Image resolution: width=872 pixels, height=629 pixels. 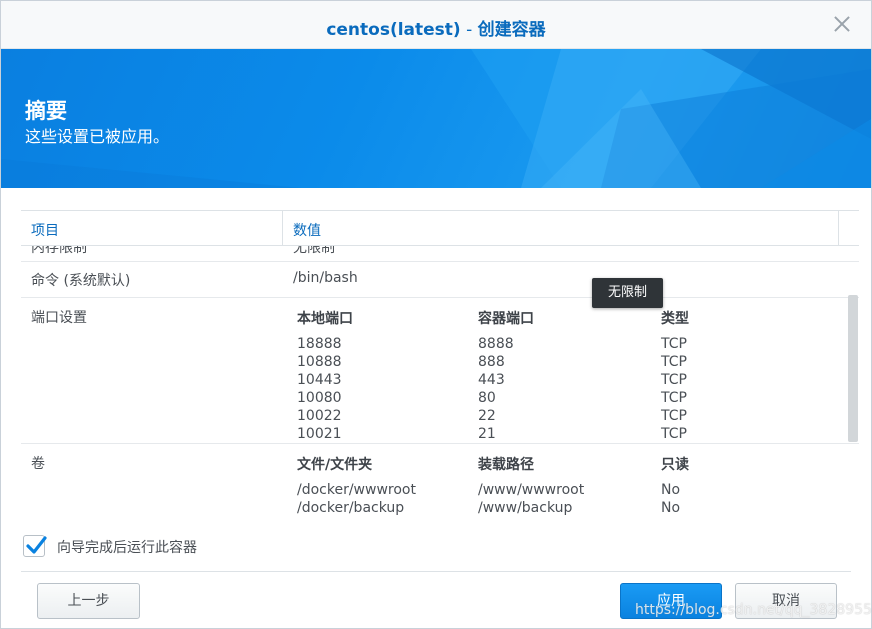 What do you see at coordinates (319, 416) in the screenshot?
I see `port-local-cell: 10022` at bounding box center [319, 416].